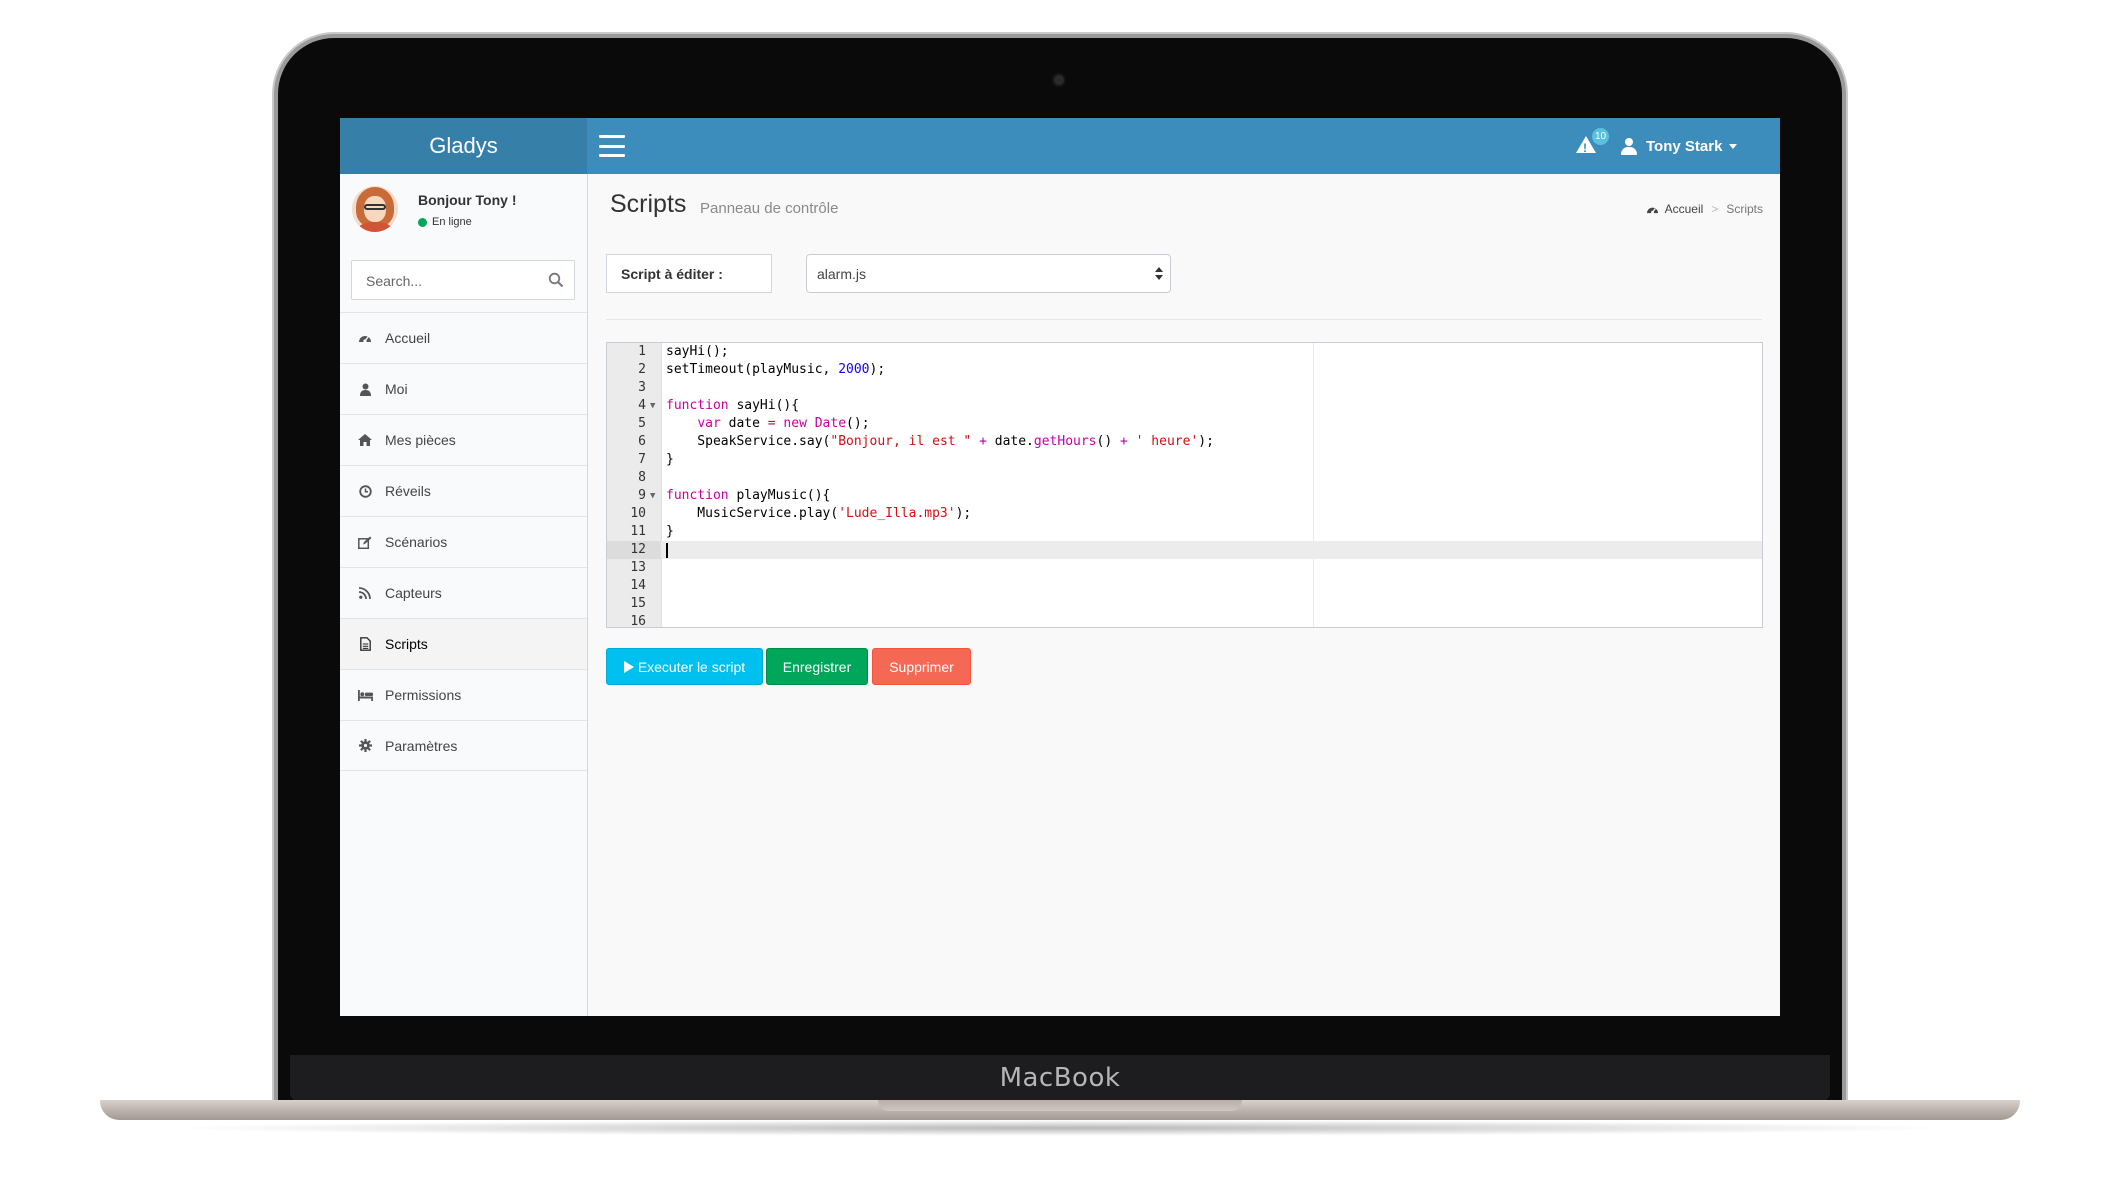  Describe the element at coordinates (1684, 146) in the screenshot. I see `user-name: Tony Stark` at that location.